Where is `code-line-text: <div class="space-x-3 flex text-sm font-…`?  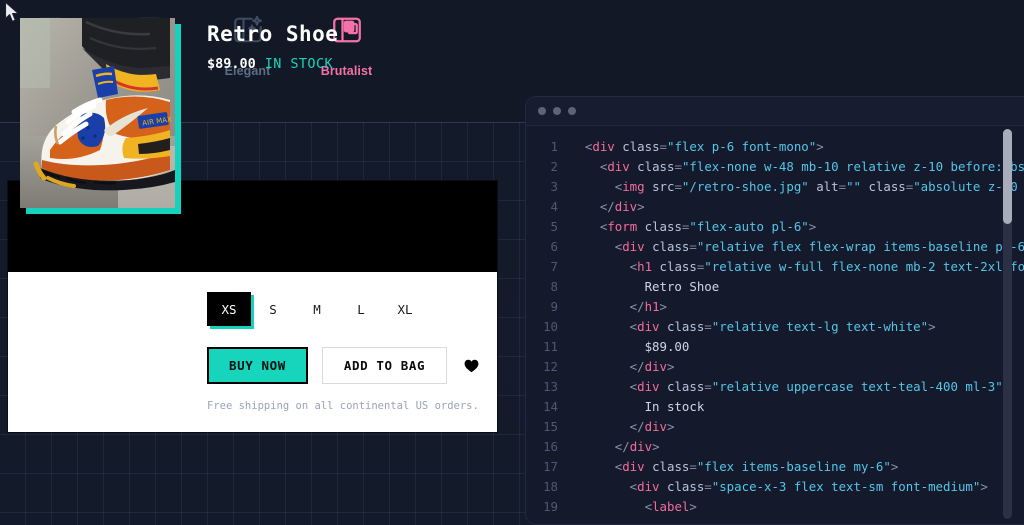 code-line-text: <div class="space-x-3 flex text-sm font-… is located at coordinates (779, 486).